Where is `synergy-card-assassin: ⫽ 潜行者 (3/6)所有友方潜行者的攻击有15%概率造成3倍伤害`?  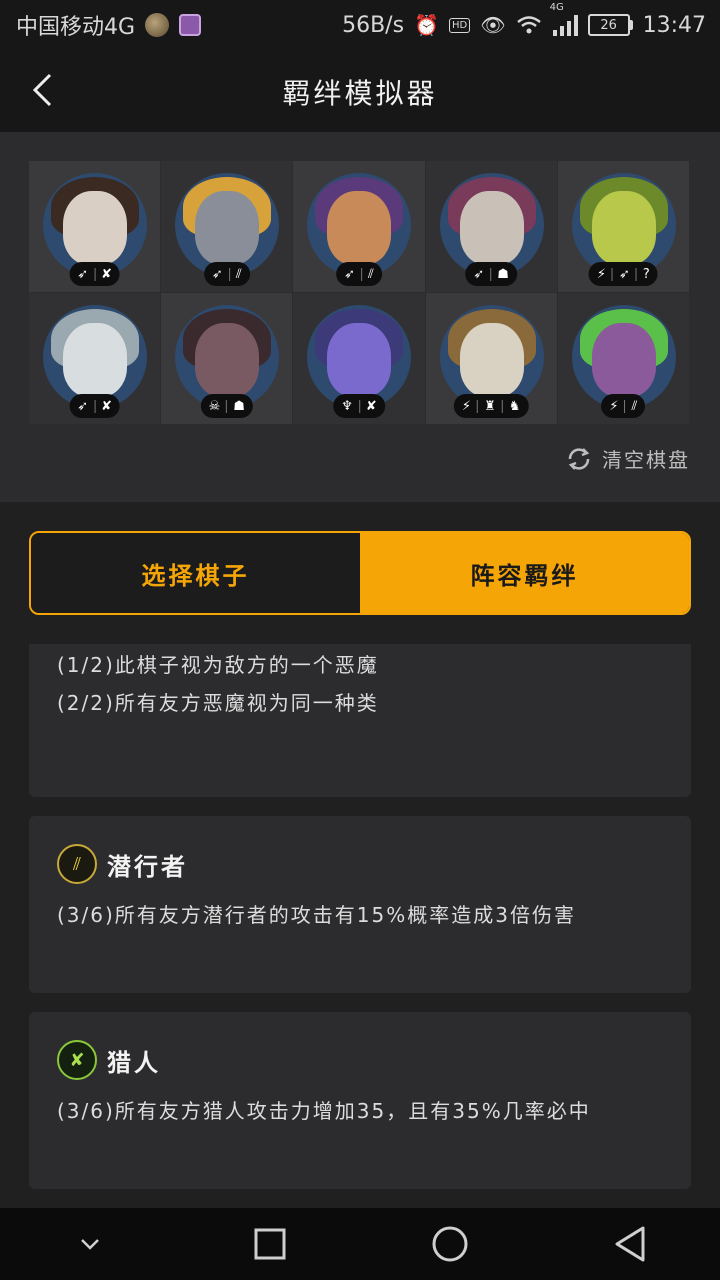 synergy-card-assassin: ⫽ 潜行者 (3/6)所有友方潜行者的攻击有15%概率造成3倍伤害 is located at coordinates (360, 904).